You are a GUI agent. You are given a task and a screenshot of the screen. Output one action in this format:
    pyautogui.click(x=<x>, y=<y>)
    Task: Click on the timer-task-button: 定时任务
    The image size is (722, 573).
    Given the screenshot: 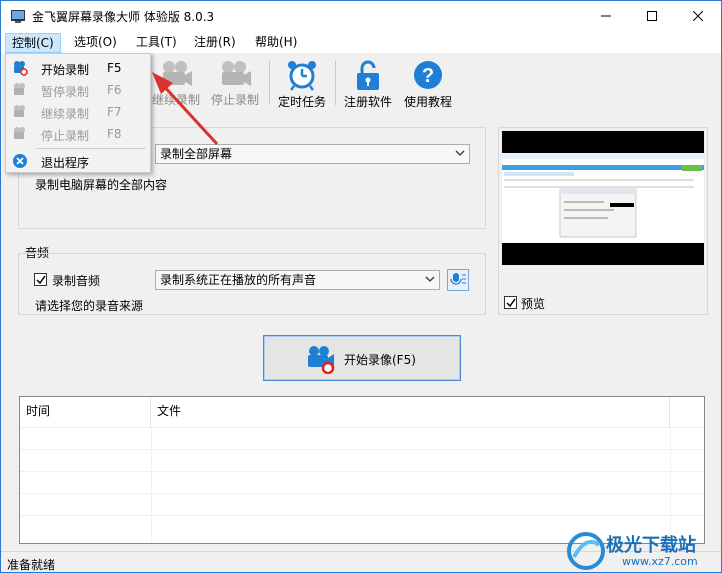 What is the action you would take?
    pyautogui.click(x=302, y=83)
    